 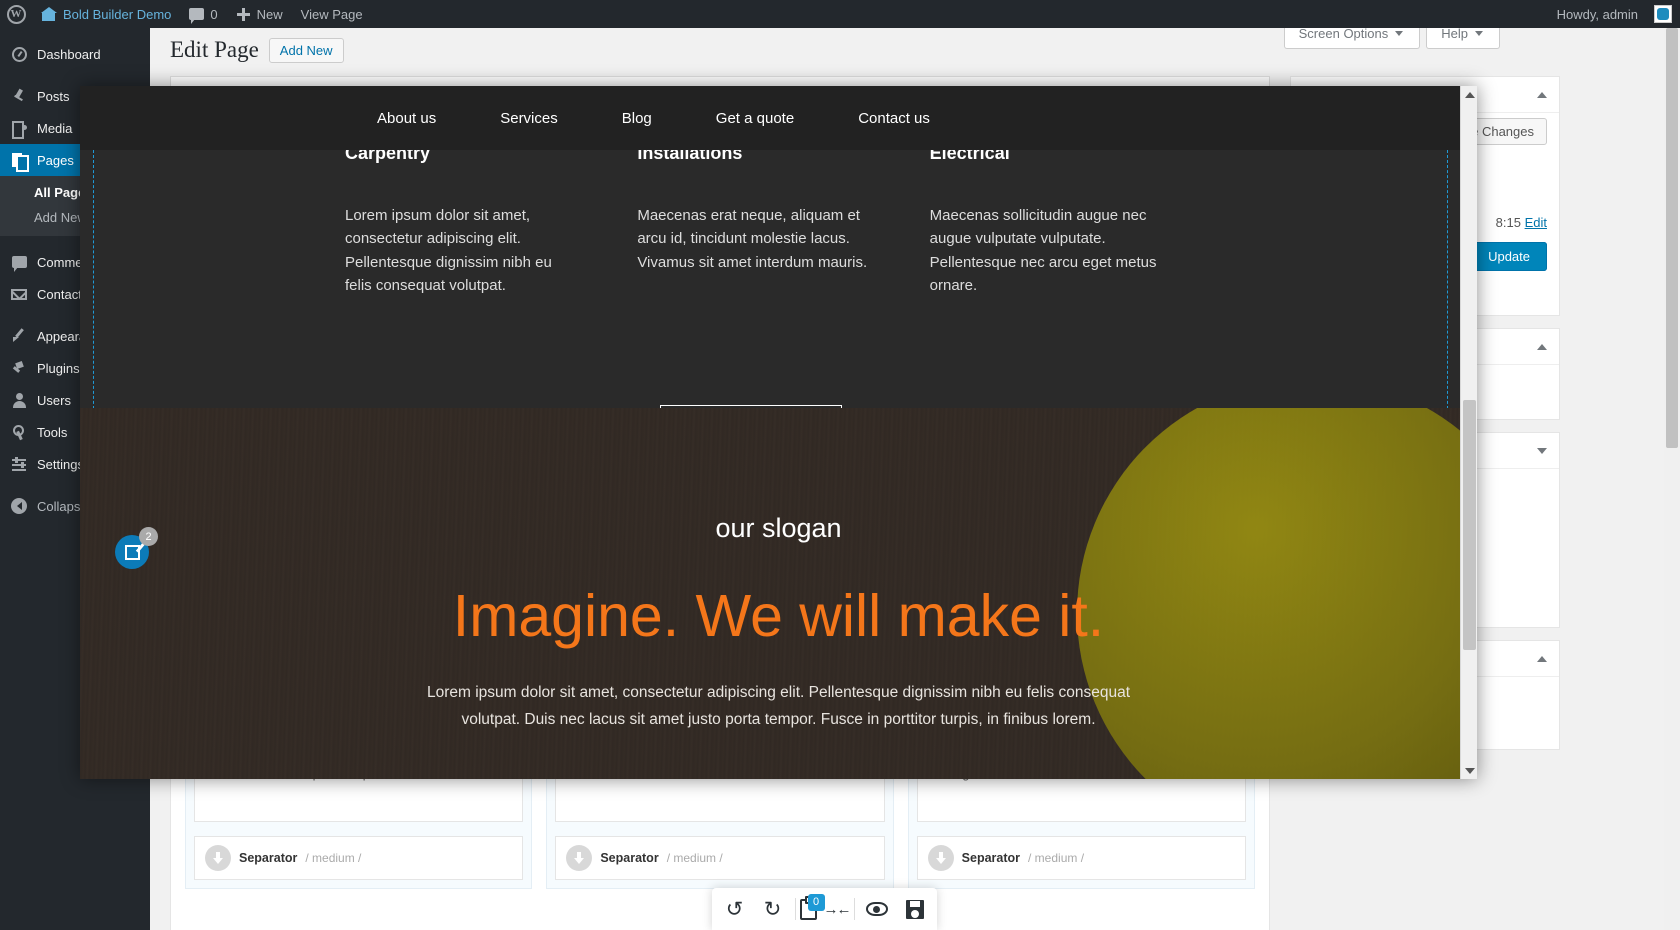 I want to click on collapse-icon, so click(x=19, y=506).